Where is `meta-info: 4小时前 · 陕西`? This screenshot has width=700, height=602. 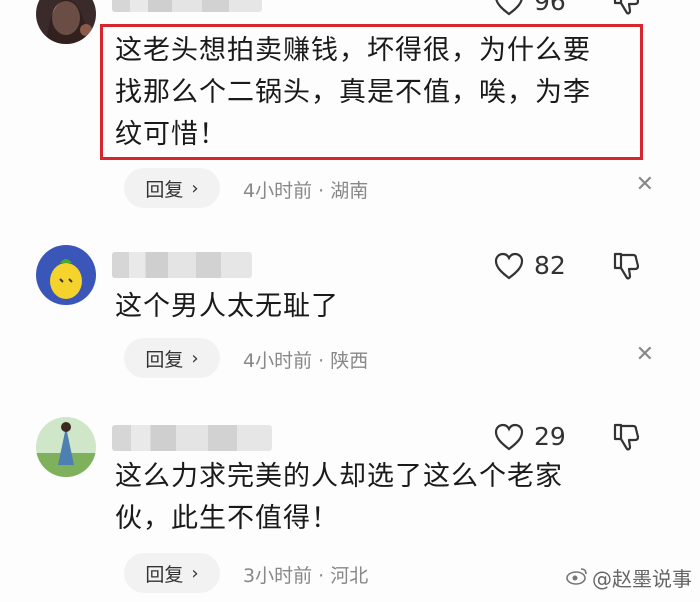 meta-info: 4小时前 · 陕西 is located at coordinates (305, 359).